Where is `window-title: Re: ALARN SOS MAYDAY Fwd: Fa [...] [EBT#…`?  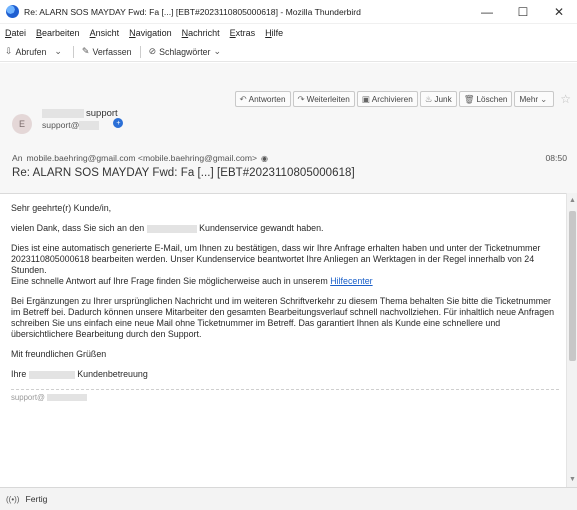
window-title: Re: ALARN SOS MAYDAY Fwd: Fa [...] [EBT#… is located at coordinates (192, 11).